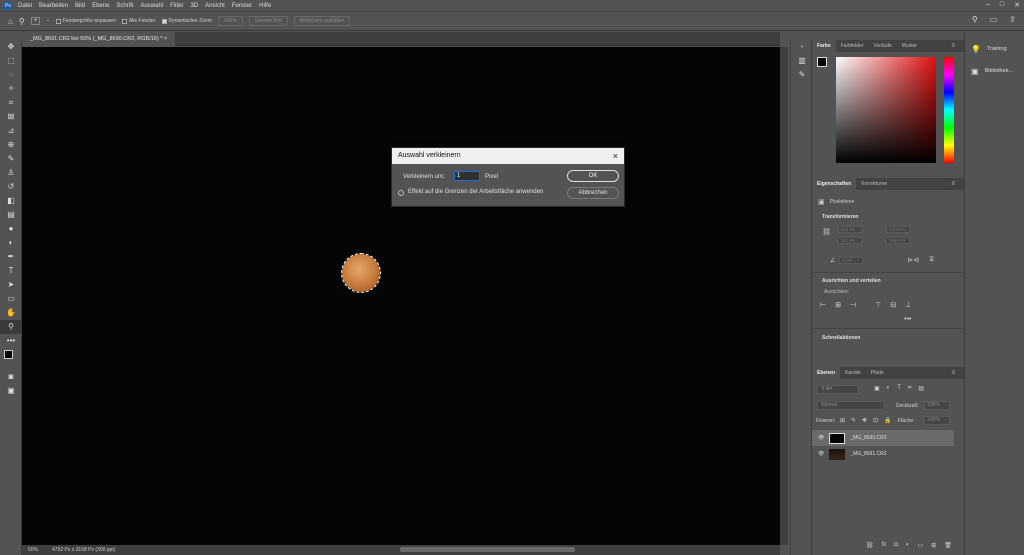 The image size is (1024, 555). Describe the element at coordinates (908, 305) in the screenshot. I see `align-bottom-icon: ⊥` at that location.